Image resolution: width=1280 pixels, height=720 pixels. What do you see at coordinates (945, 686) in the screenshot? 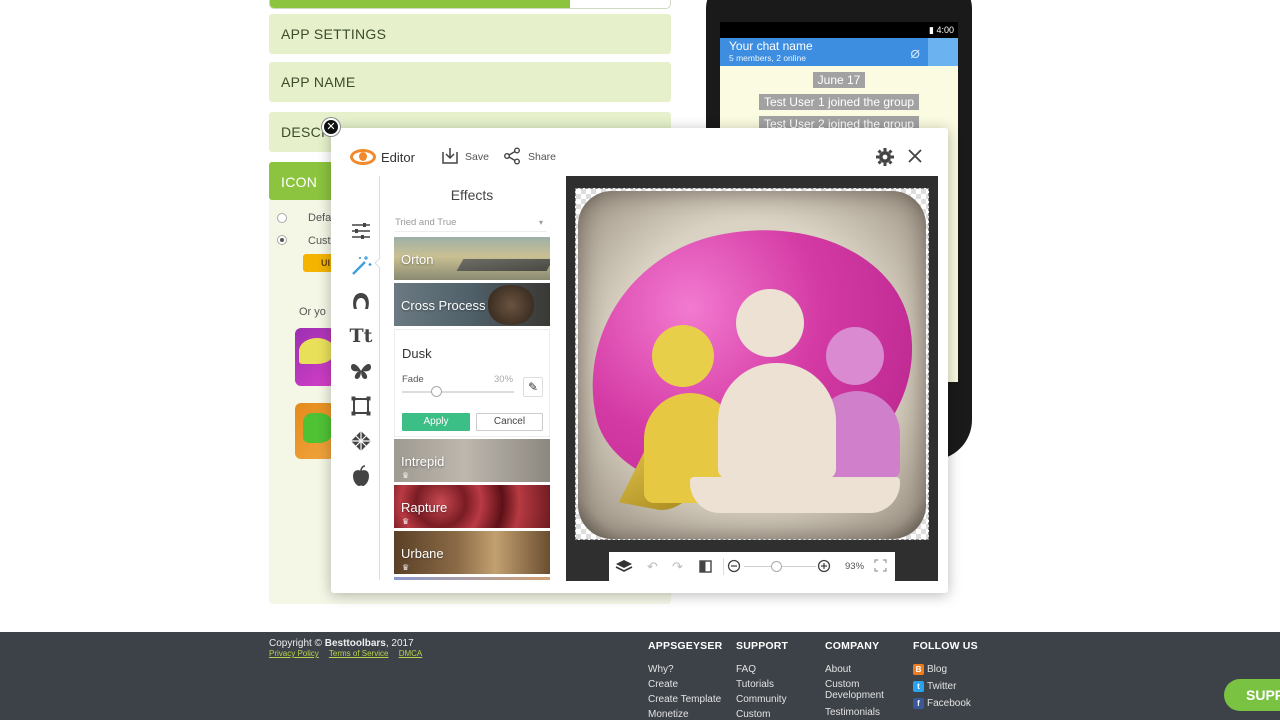
I see `social-twitter: t Twitter` at bounding box center [945, 686].